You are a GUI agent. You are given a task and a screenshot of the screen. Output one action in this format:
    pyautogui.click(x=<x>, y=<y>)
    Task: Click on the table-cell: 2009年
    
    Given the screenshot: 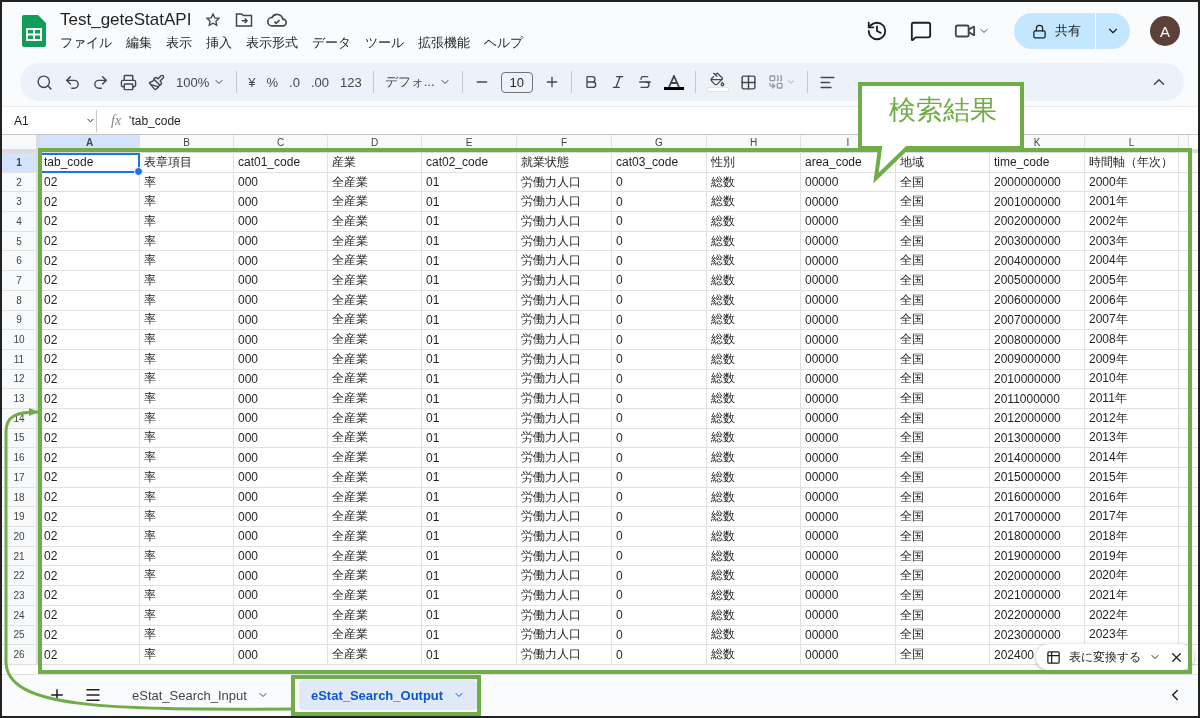 What is the action you would take?
    pyautogui.click(x=1132, y=359)
    